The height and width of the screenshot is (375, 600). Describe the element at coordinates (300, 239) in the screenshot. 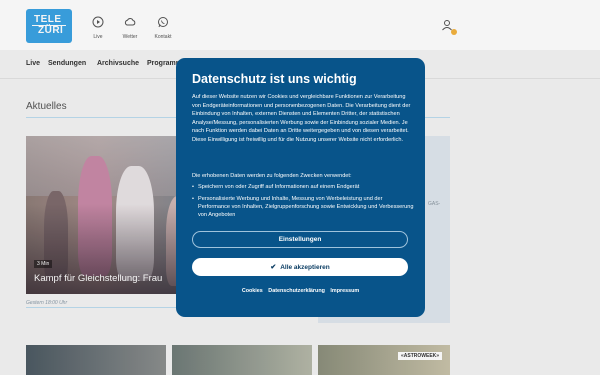

I see `settings-button: Einstellungen` at that location.